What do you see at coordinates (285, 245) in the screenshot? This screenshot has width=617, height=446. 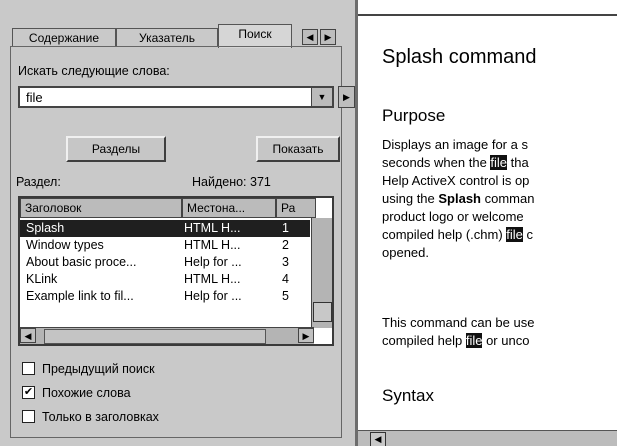 I see `row-rank: 2` at bounding box center [285, 245].